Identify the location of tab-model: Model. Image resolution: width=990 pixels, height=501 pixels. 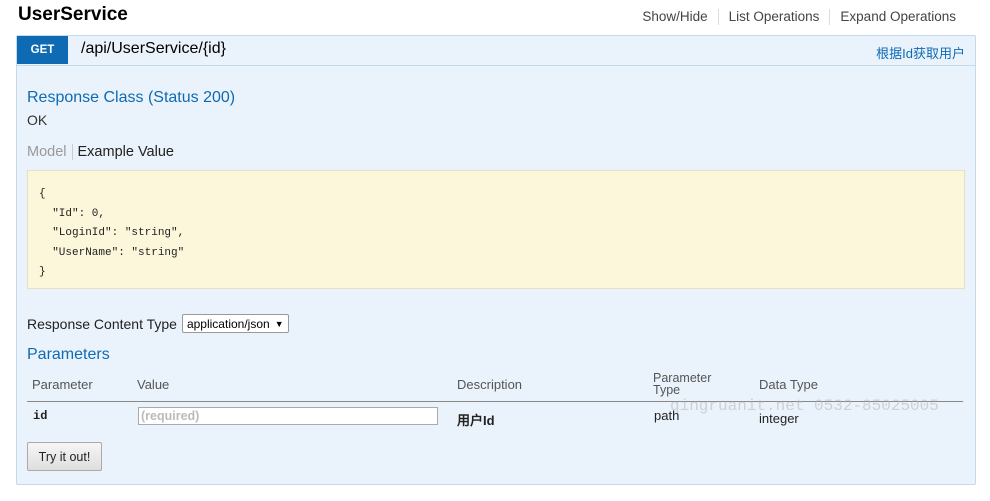
(50, 152).